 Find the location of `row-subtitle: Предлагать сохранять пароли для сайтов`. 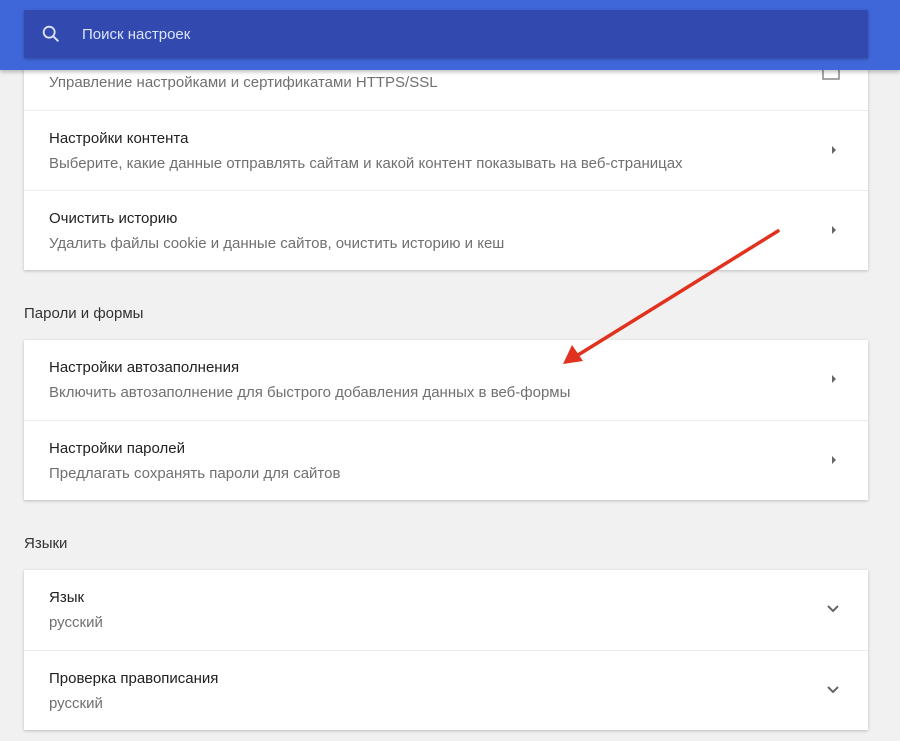

row-subtitle: Предлагать сохранять пароли для сайтов is located at coordinates (195, 473).